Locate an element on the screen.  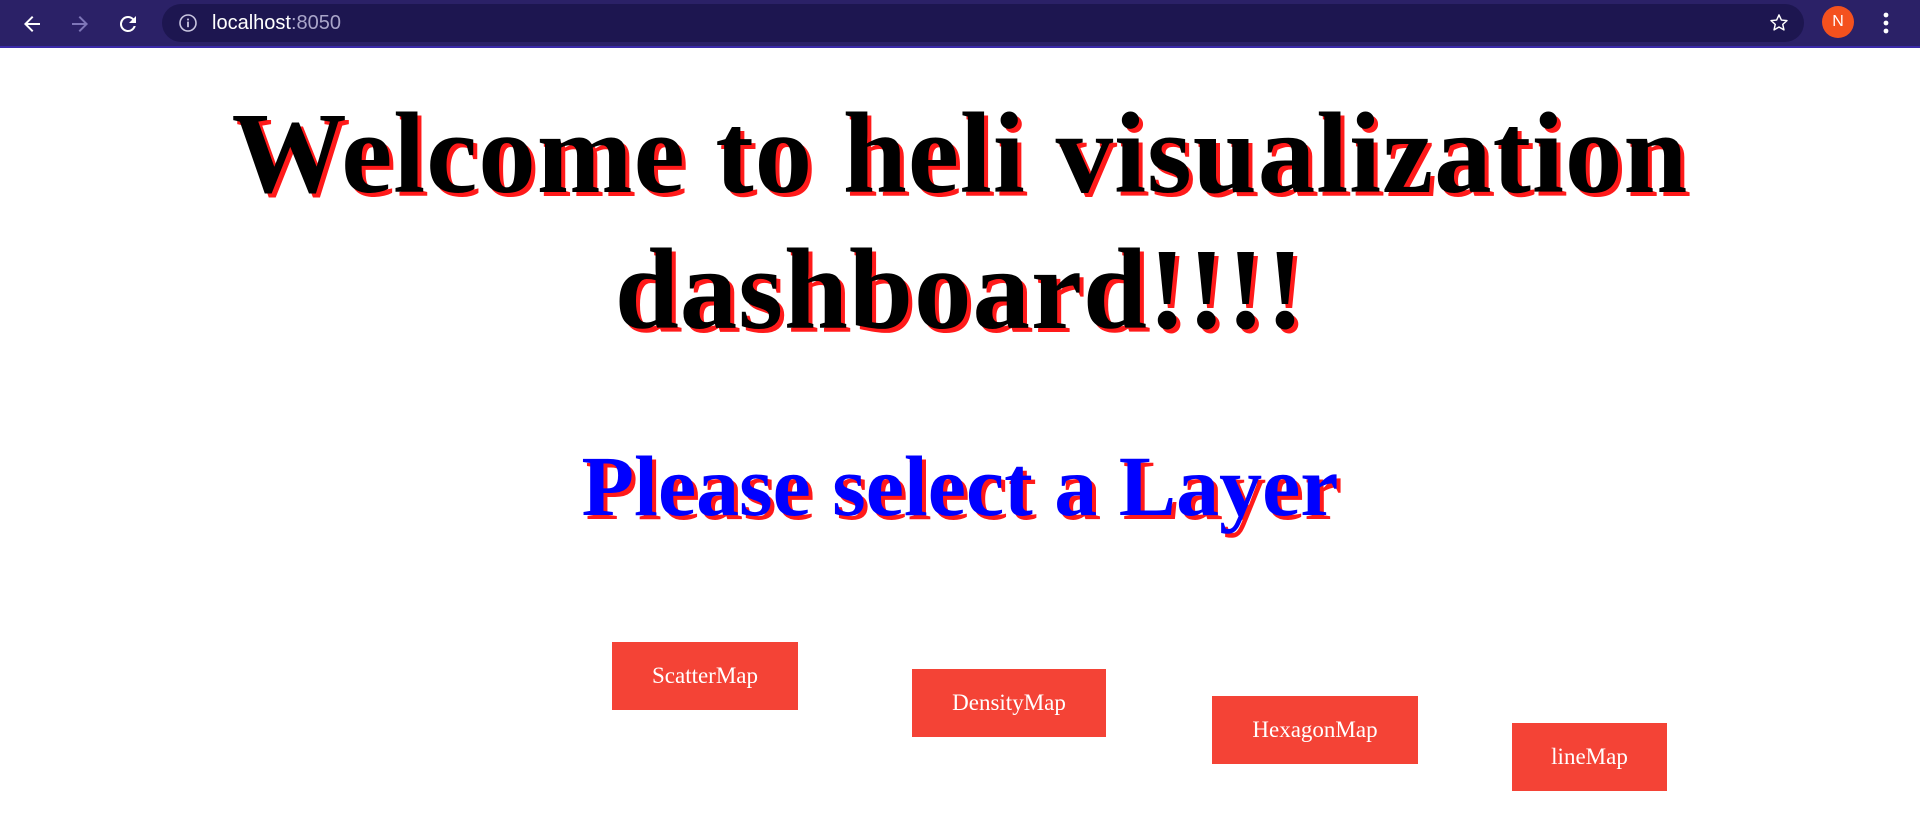
star-icon is located at coordinates (1779, 23).